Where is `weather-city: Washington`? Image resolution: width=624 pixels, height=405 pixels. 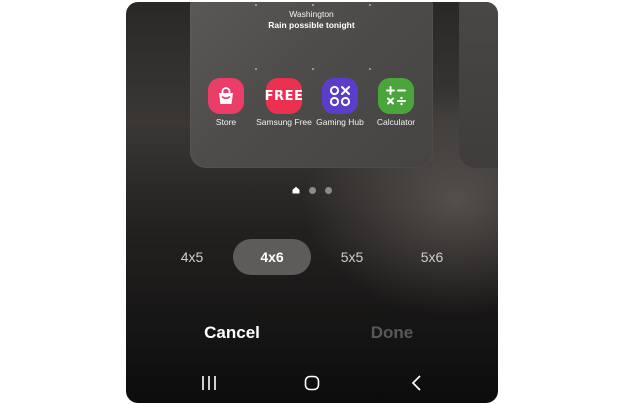 weather-city: Washington is located at coordinates (311, 14).